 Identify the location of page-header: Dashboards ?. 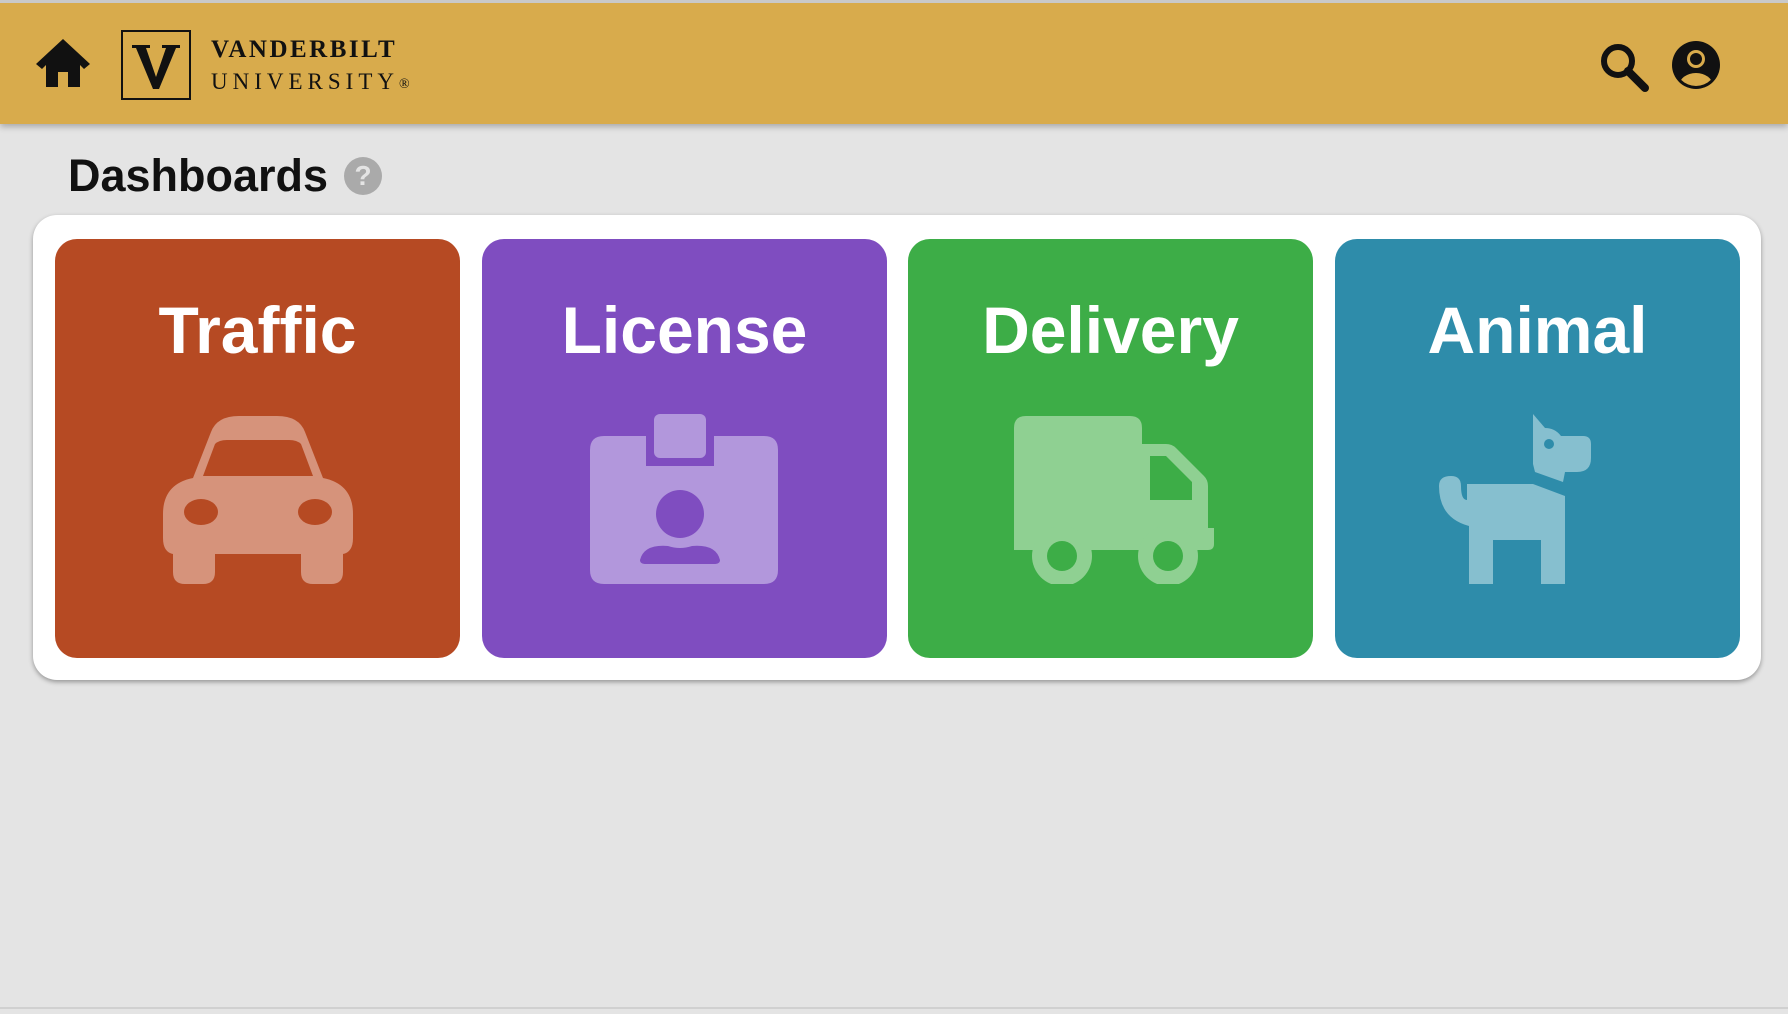
(225, 176).